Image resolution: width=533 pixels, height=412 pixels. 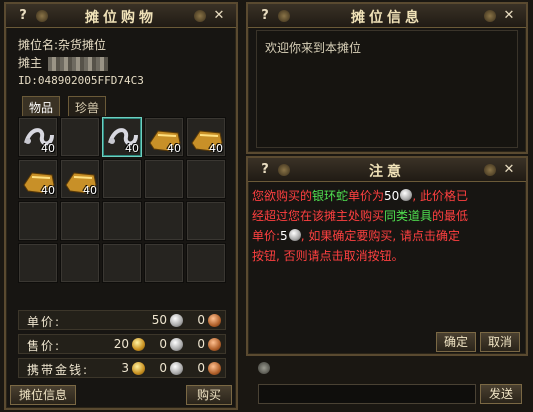 I want to click on carry-copper: 0, so click(x=201, y=368).